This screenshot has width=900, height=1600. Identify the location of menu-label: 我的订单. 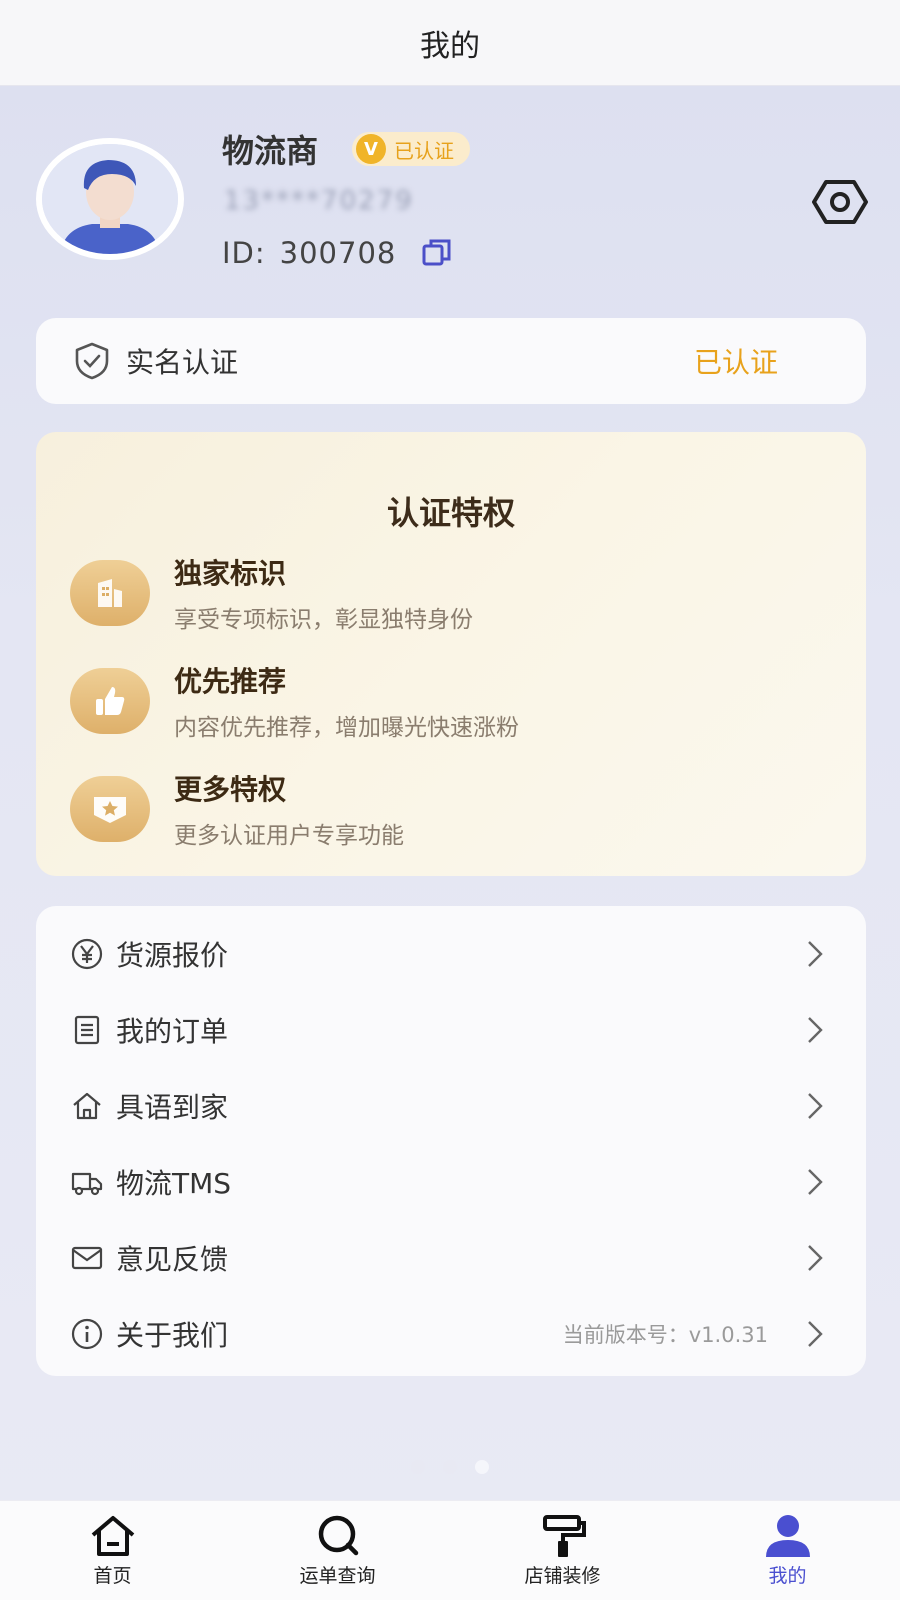
(172, 1031).